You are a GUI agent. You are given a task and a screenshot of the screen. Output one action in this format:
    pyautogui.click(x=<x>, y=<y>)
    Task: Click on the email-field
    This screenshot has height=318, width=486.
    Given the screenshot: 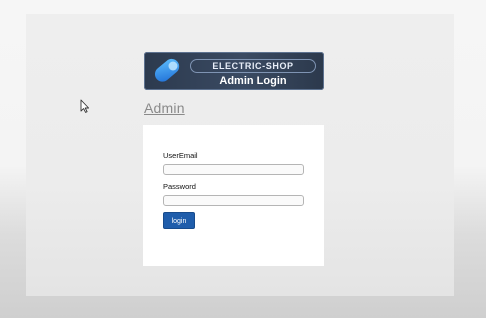 What is the action you would take?
    pyautogui.click(x=233, y=169)
    